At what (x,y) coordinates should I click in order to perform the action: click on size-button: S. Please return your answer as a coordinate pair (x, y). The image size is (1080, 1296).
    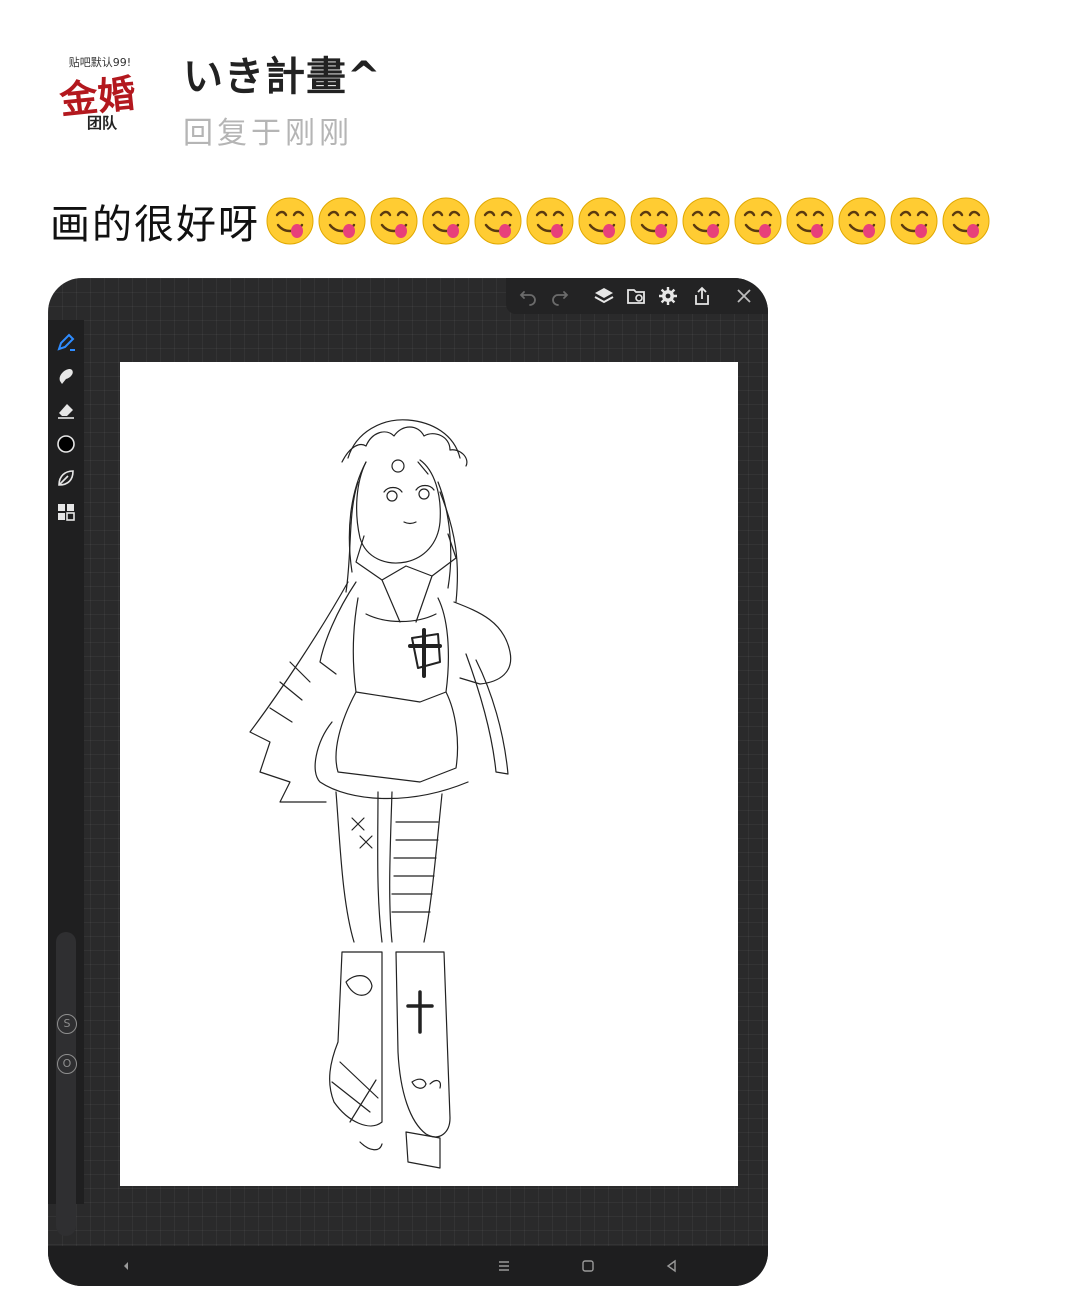
    Looking at the image, I should click on (67, 1024).